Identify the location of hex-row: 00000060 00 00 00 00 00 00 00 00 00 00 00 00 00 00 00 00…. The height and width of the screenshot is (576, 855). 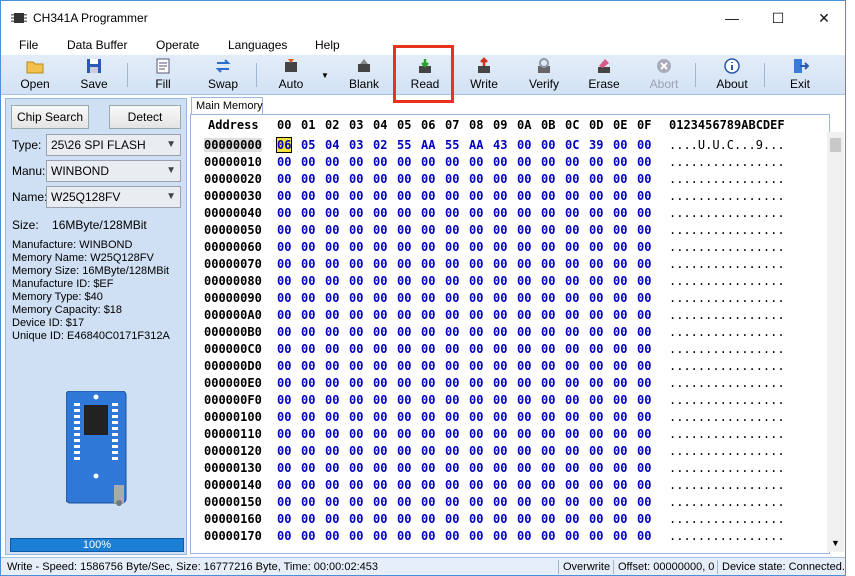
(510, 247).